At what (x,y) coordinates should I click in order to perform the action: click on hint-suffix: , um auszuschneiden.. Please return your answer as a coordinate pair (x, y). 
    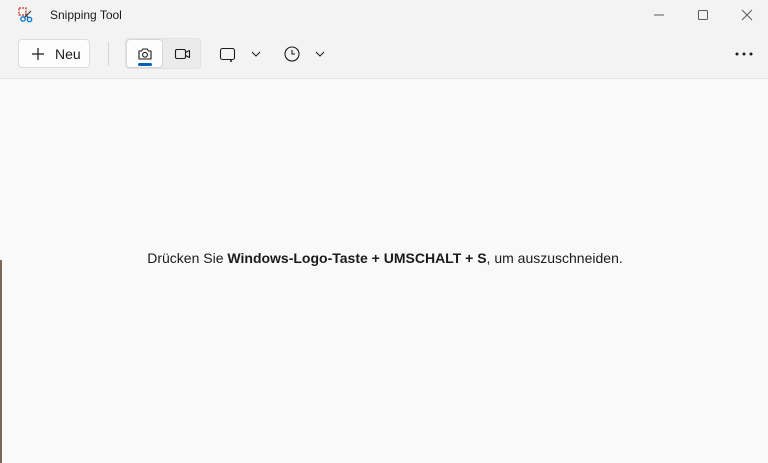
    Looking at the image, I should click on (554, 258).